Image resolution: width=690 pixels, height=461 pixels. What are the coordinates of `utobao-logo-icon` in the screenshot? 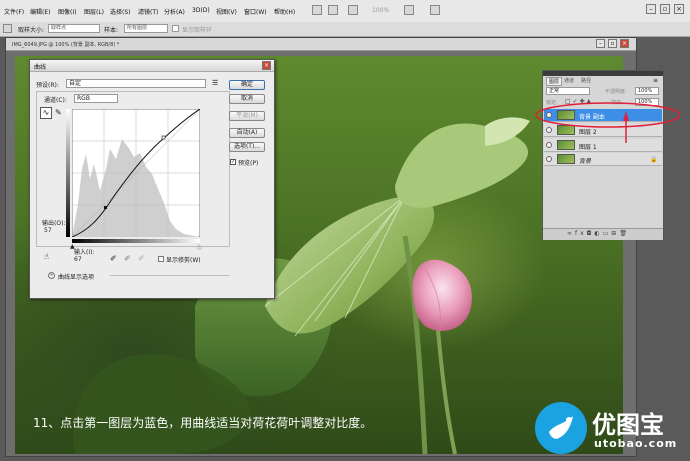 It's located at (561, 428).